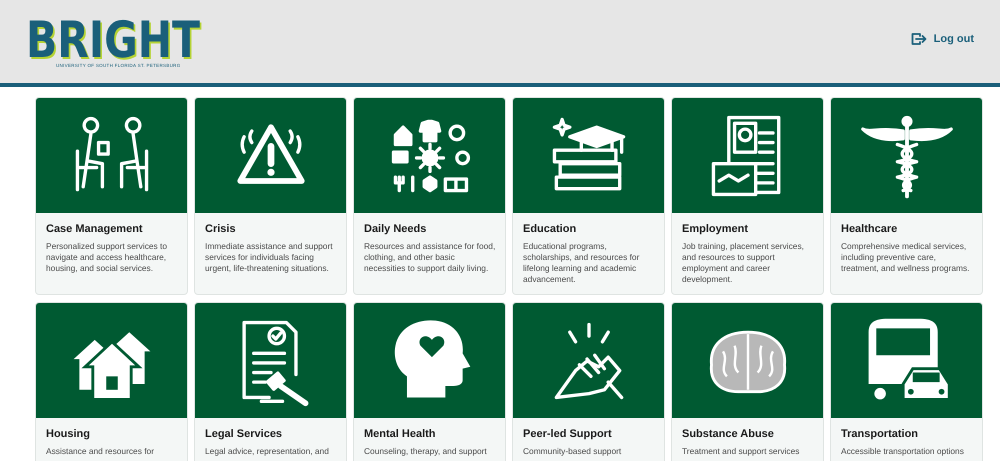 The image size is (1000, 461). Describe the element at coordinates (68, 434) in the screenshot. I see `card-title: Housing` at that location.